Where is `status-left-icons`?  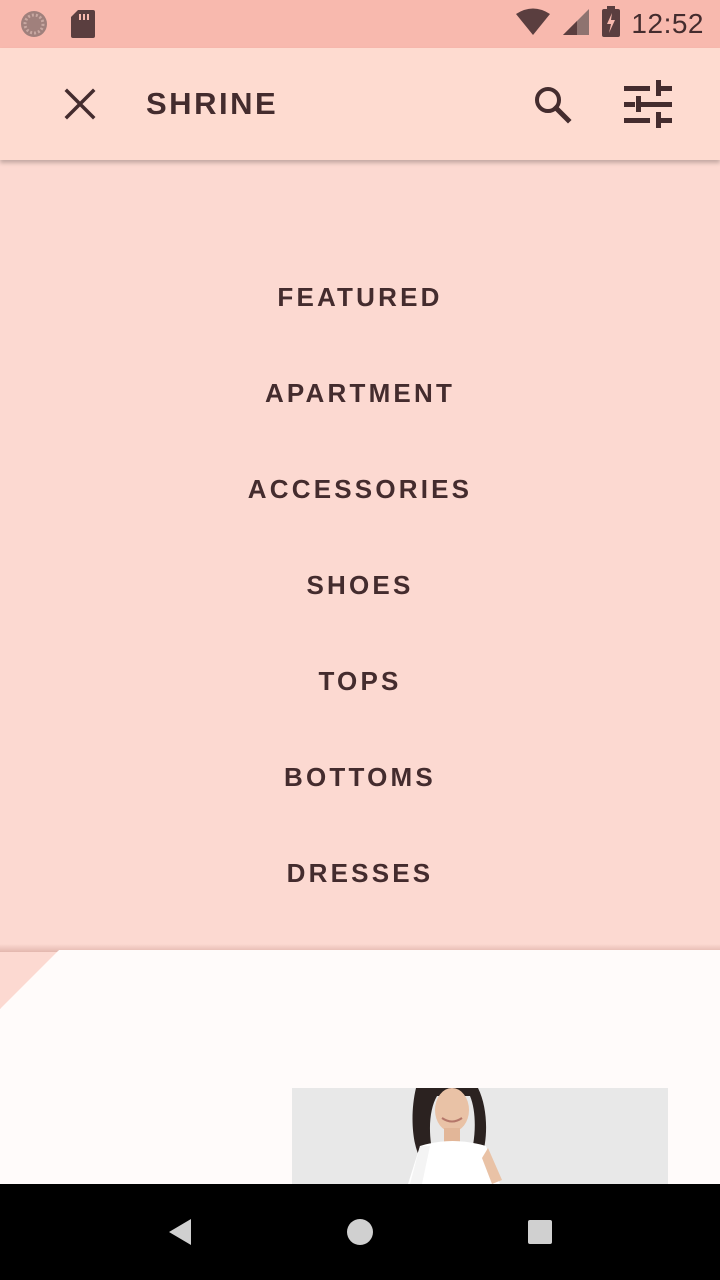 status-left-icons is located at coordinates (57, 26).